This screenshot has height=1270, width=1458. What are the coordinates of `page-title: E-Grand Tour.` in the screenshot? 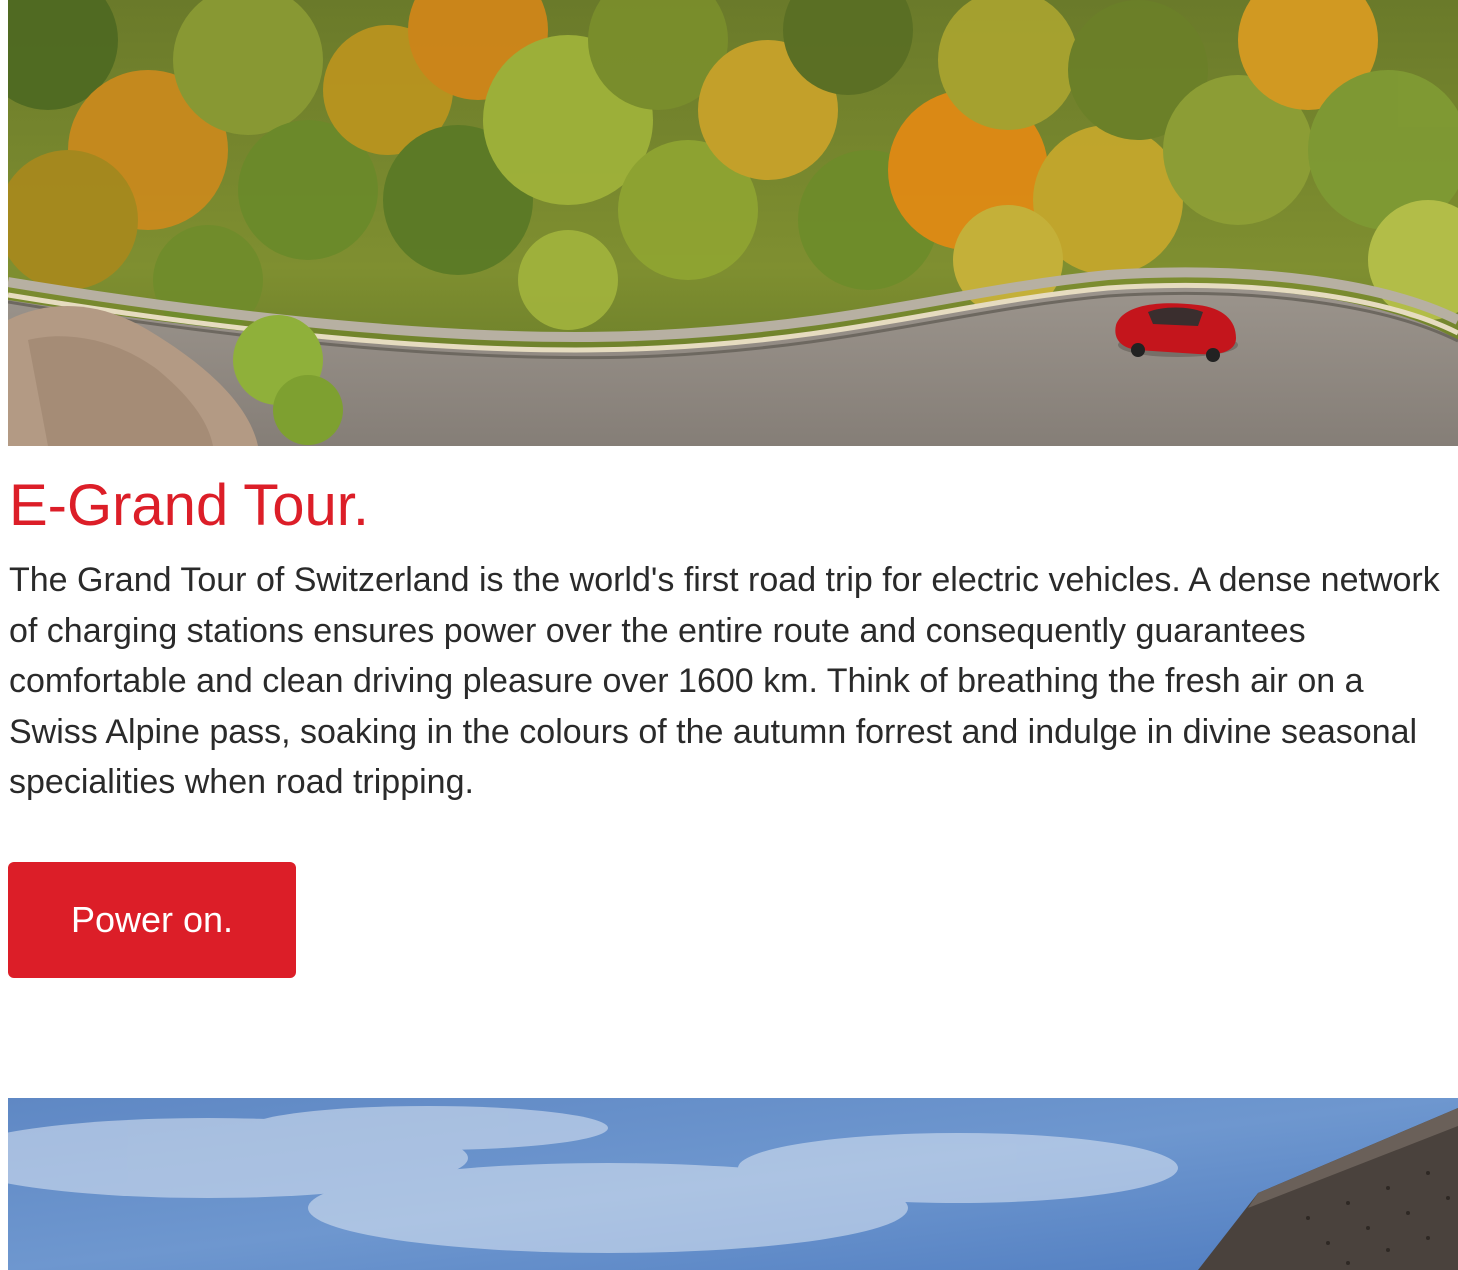 It's located at (189, 505).